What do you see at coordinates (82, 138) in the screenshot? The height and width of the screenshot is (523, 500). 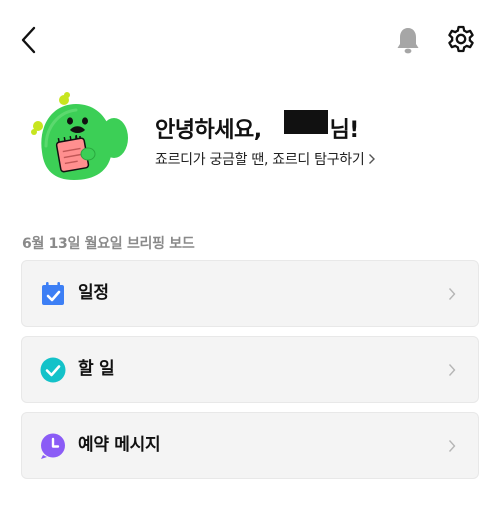 I see `jordy-mascot-image` at bounding box center [82, 138].